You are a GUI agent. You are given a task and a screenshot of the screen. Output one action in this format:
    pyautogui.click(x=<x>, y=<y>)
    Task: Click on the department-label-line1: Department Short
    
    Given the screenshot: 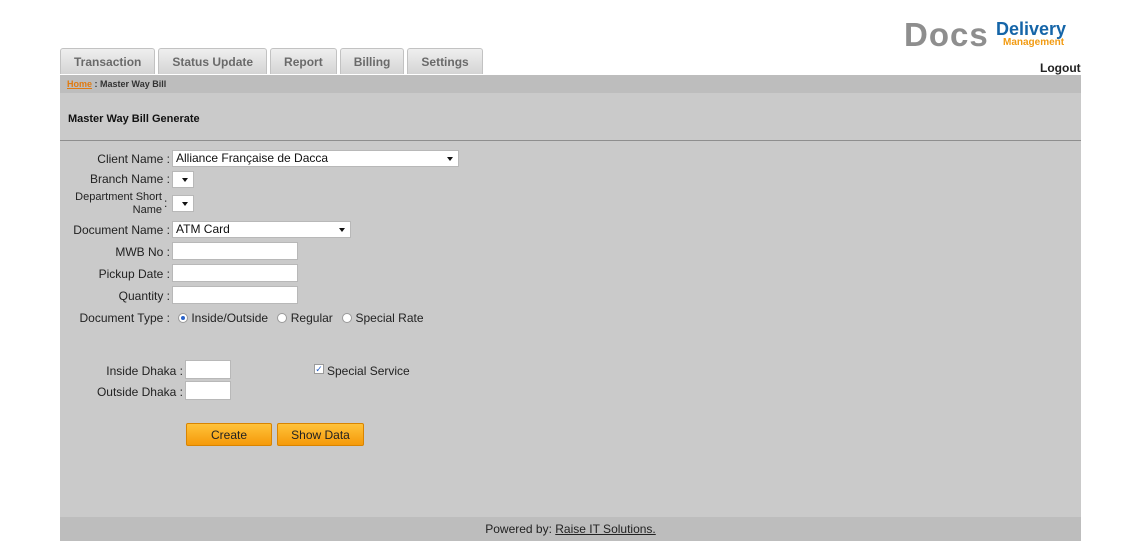 What is the action you would take?
    pyautogui.click(x=118, y=197)
    